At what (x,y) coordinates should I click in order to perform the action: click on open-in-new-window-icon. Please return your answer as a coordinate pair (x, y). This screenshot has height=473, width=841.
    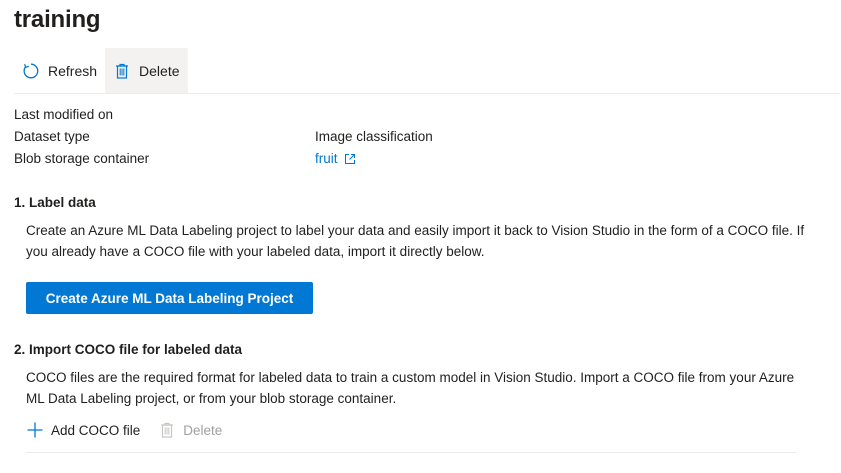
    Looking at the image, I should click on (350, 159).